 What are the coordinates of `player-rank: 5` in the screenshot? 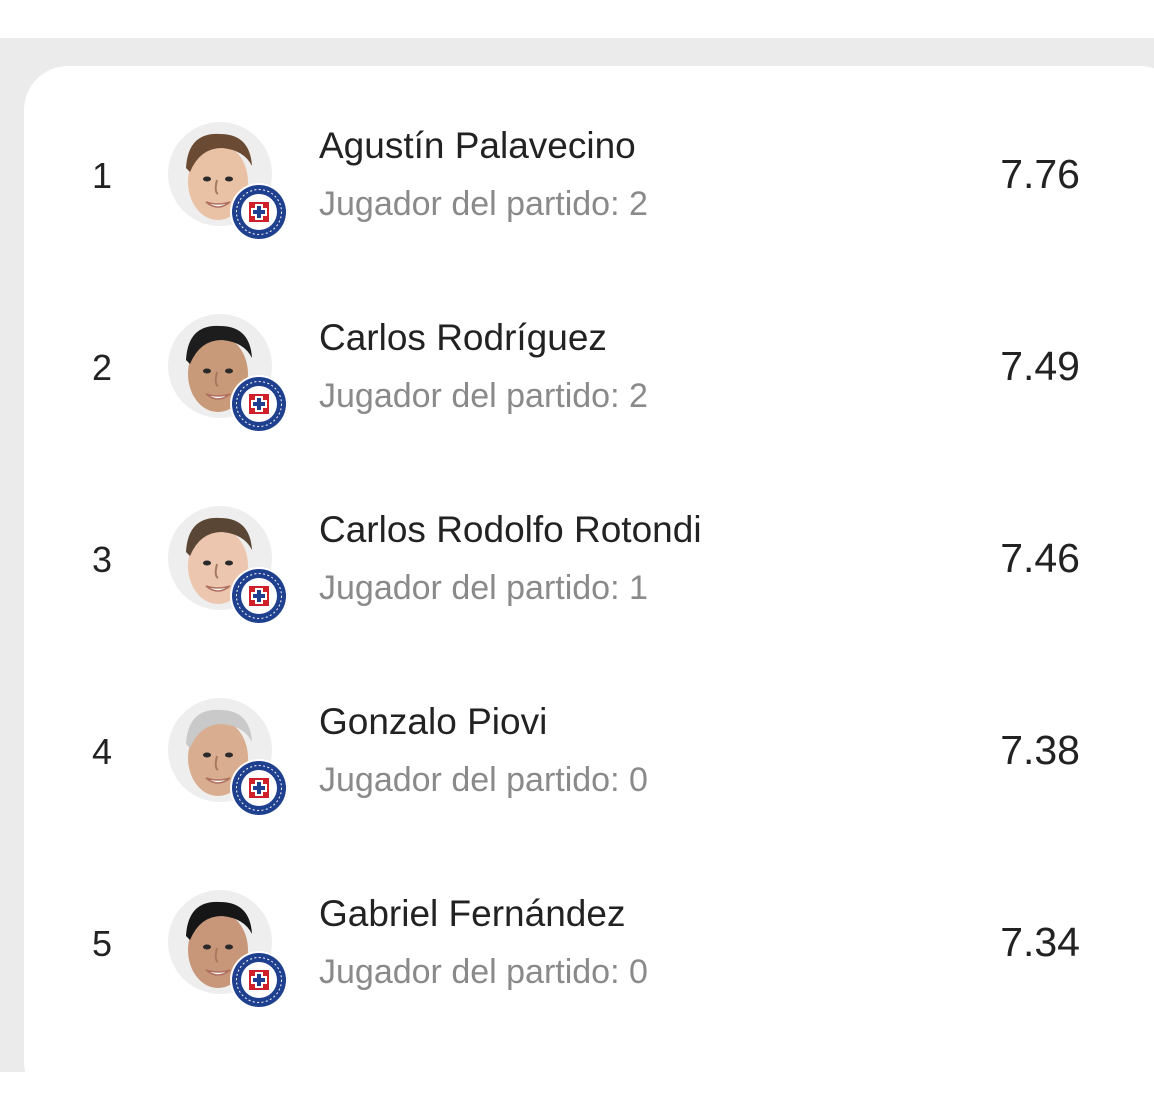 It's located at (102, 943).